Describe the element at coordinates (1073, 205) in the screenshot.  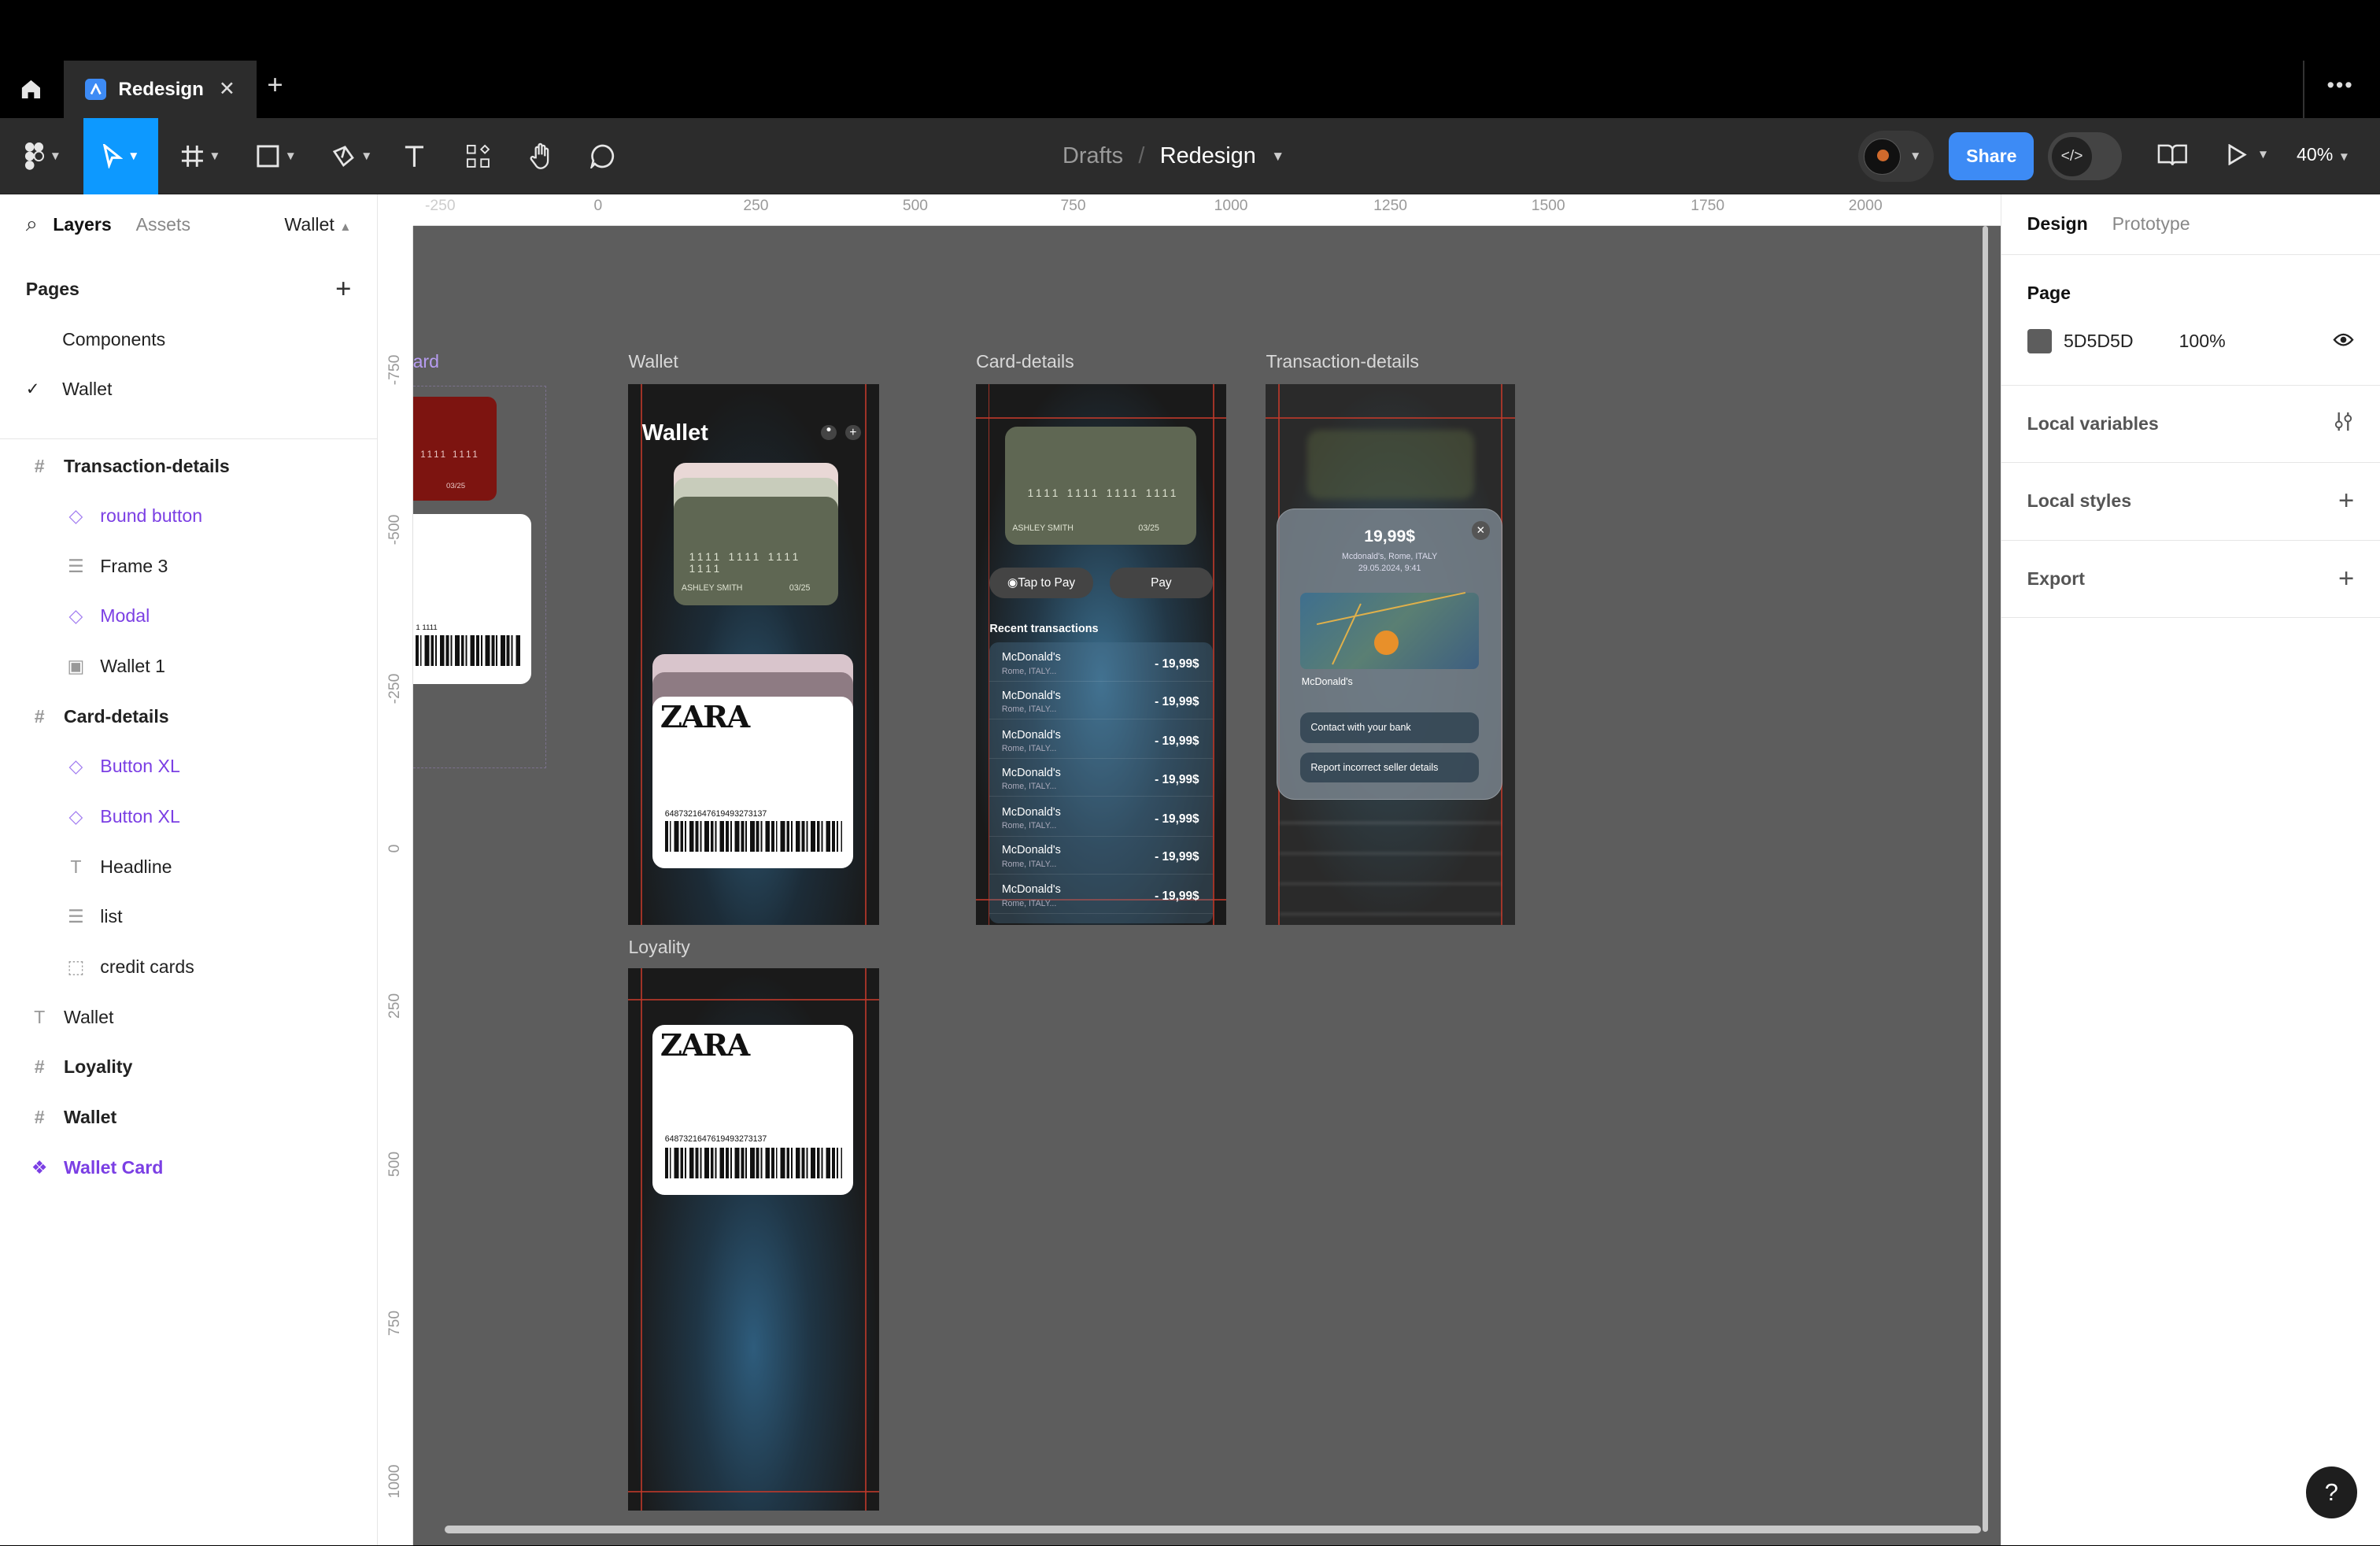
I see `ruler-tick: 750` at that location.